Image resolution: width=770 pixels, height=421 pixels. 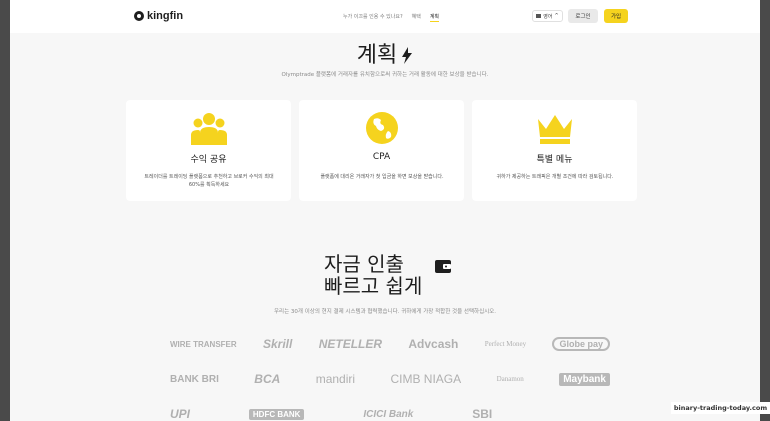 I want to click on payment-logo-wire: WIRE TRANSFER, so click(x=203, y=344).